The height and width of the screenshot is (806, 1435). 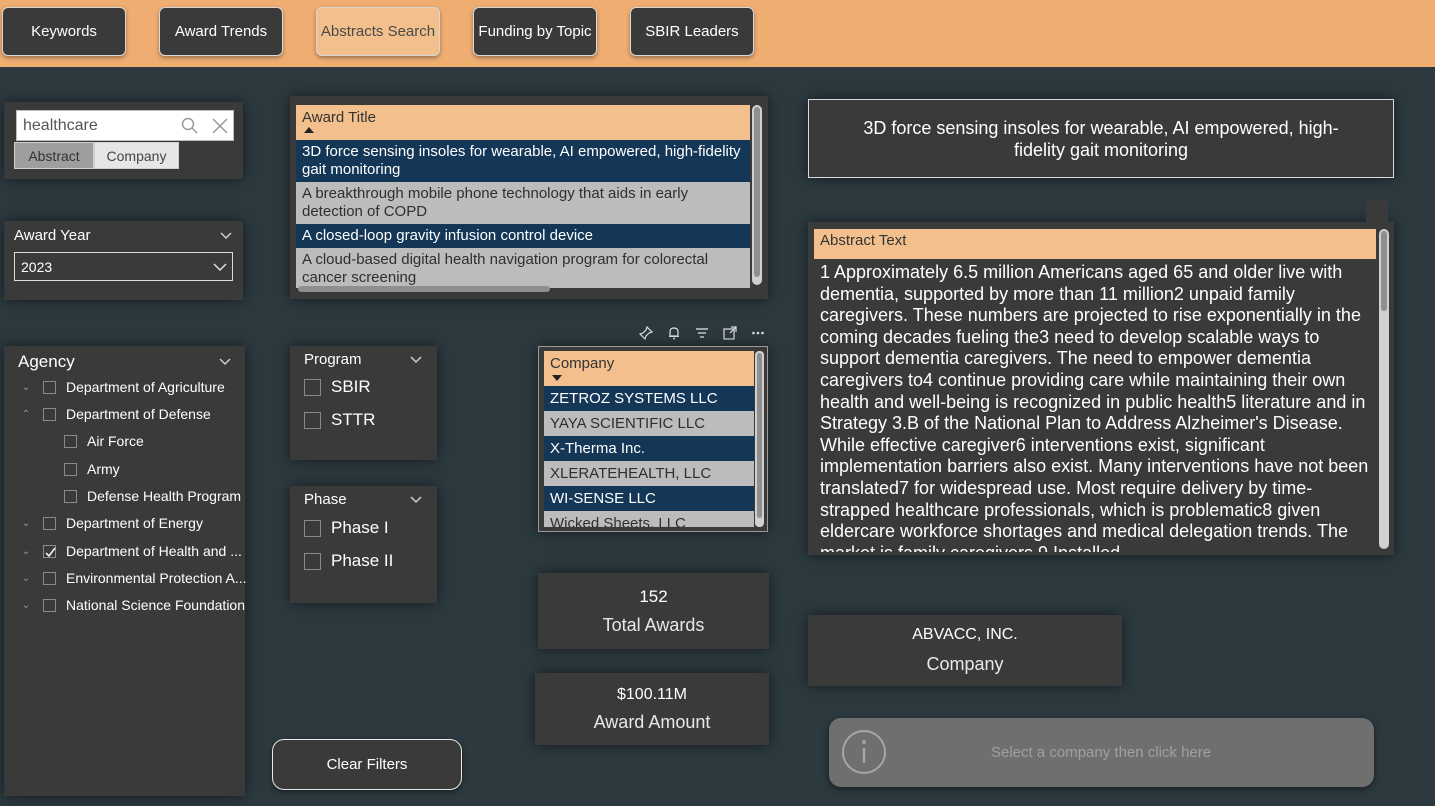 I want to click on nav-abstracts-search-button: Abstracts Search, so click(x=378, y=31).